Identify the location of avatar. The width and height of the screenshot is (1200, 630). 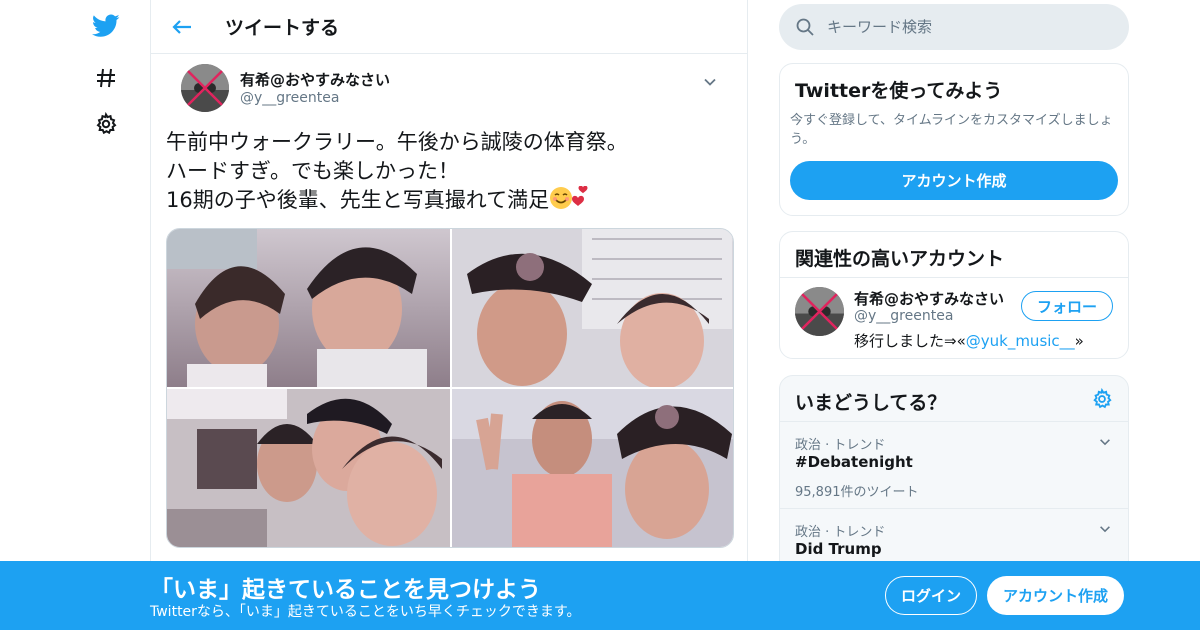
(205, 88).